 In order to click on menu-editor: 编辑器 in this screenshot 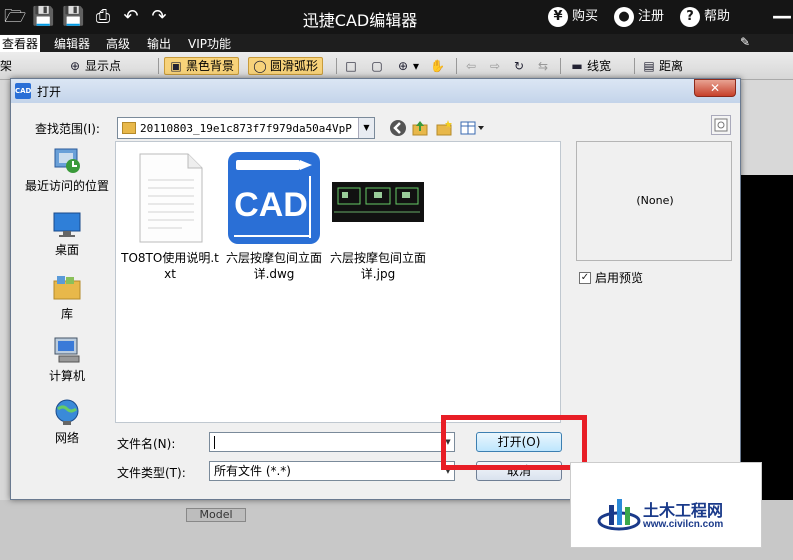, I will do `click(72, 43)`.